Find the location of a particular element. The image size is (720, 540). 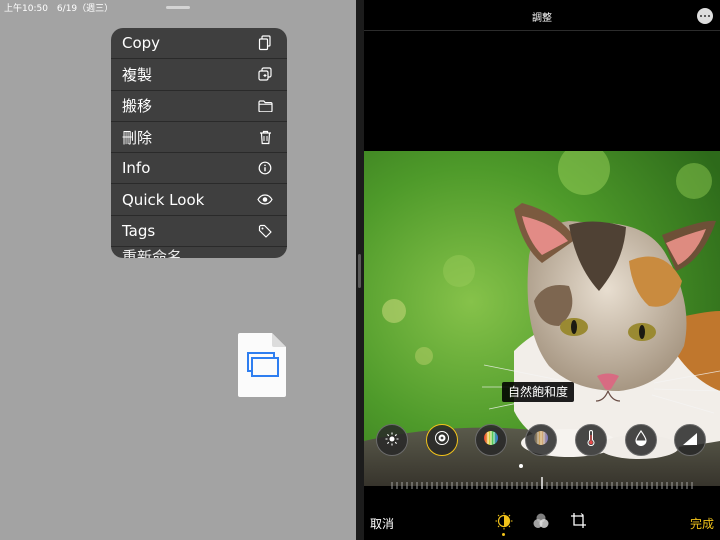

menu-item-duplicate: 複製 is located at coordinates (199, 75).